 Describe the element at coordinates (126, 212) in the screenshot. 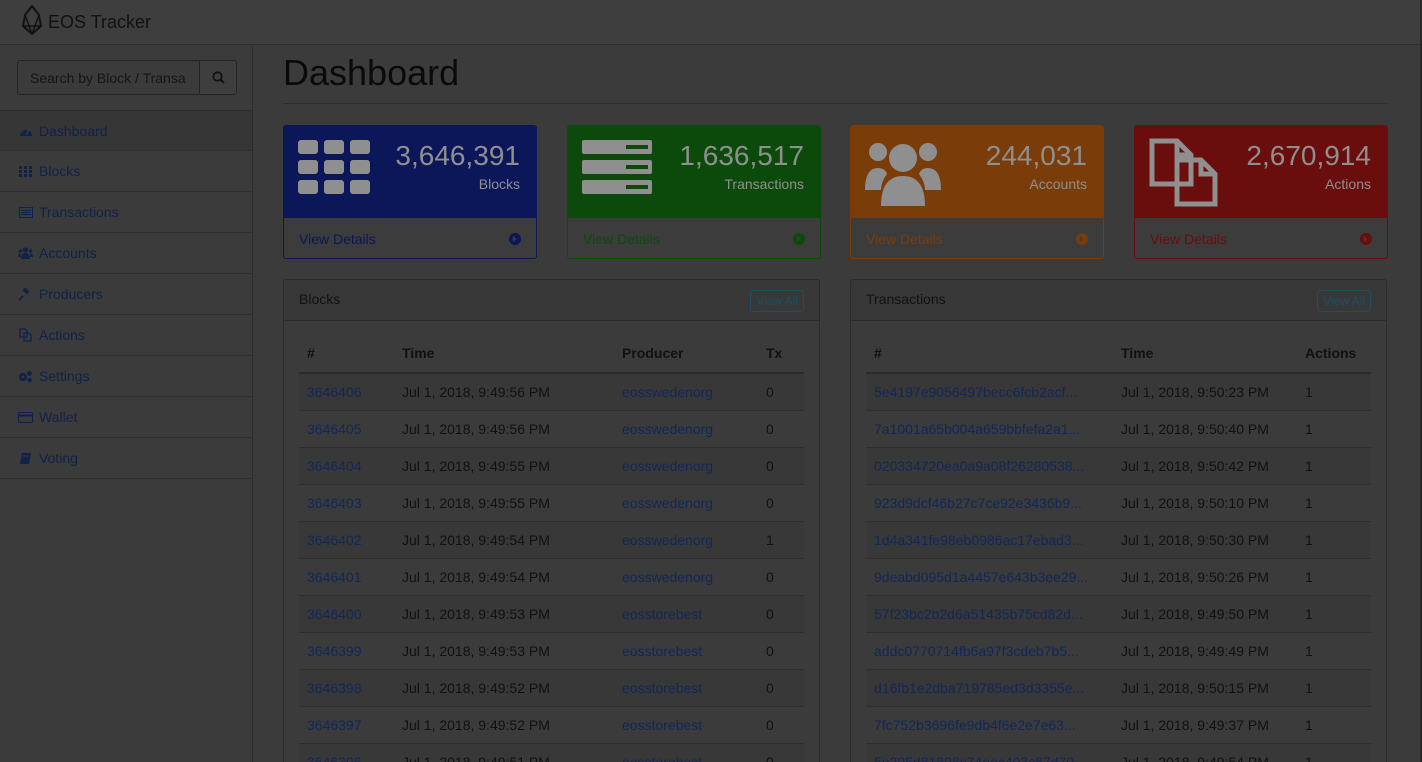

I see `sidebar-item-transactions: Transactions` at that location.